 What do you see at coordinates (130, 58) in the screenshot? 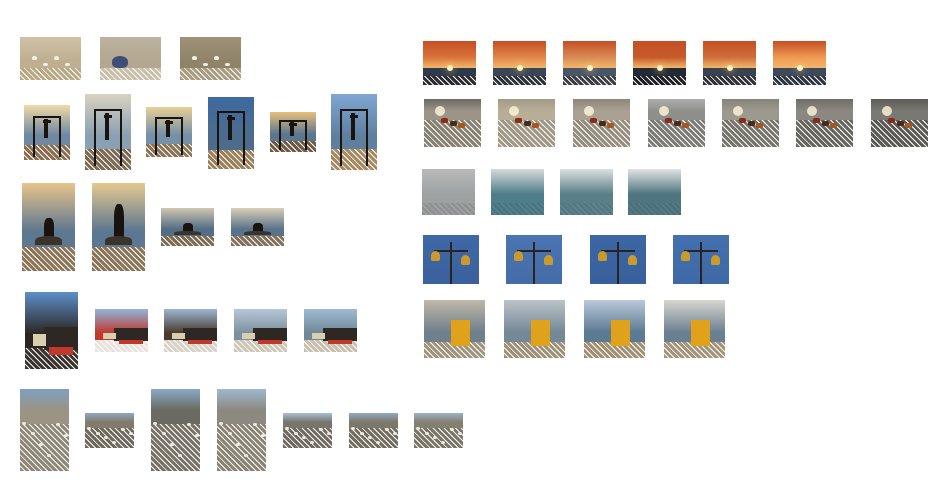
I see `photo-thumbnail-pigeon` at bounding box center [130, 58].